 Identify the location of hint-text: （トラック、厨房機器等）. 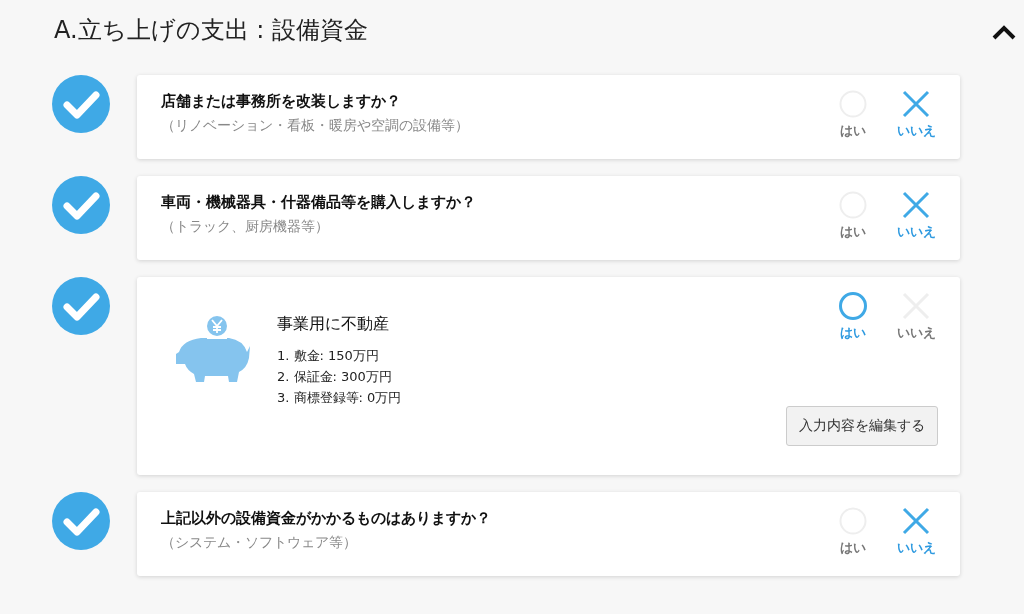
(245, 227).